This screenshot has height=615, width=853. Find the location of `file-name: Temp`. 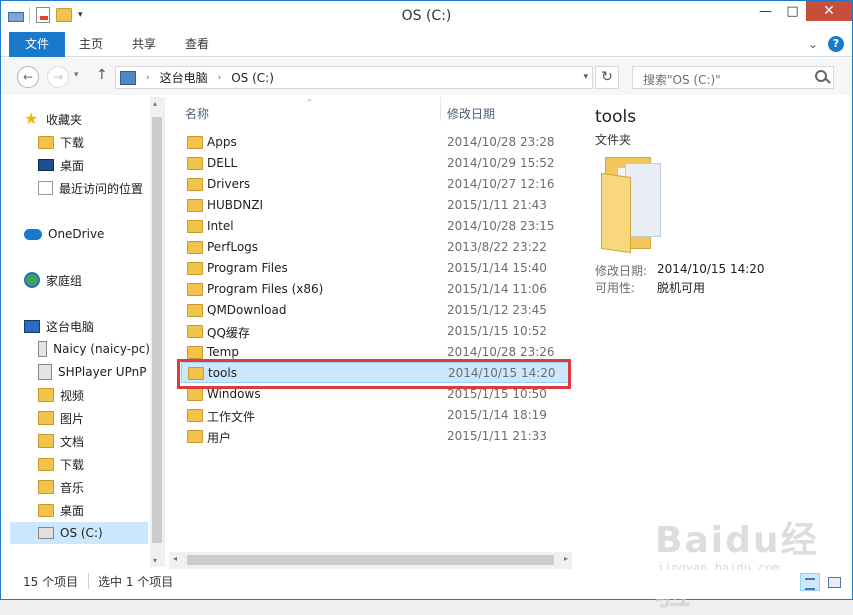

file-name: Temp is located at coordinates (223, 352).